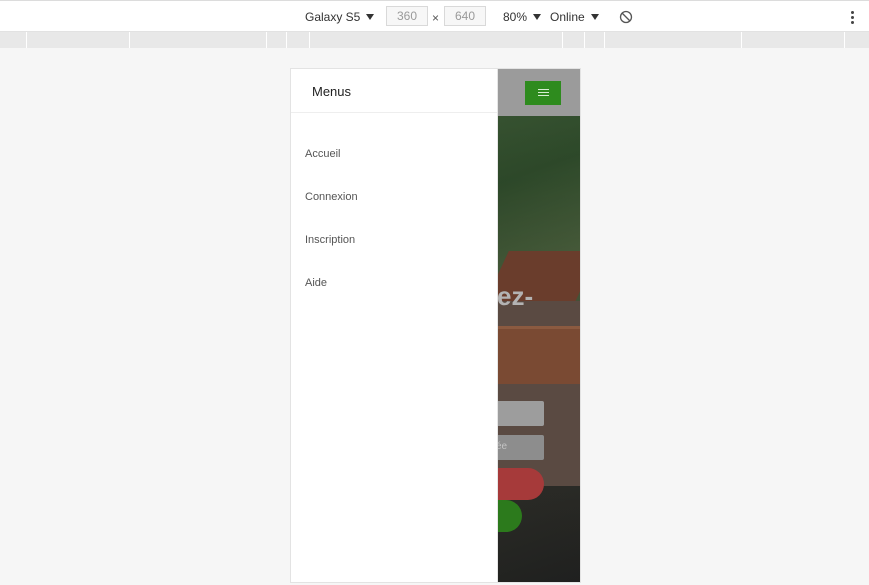  What do you see at coordinates (515, 17) in the screenshot?
I see `zoom-value: 80%` at bounding box center [515, 17].